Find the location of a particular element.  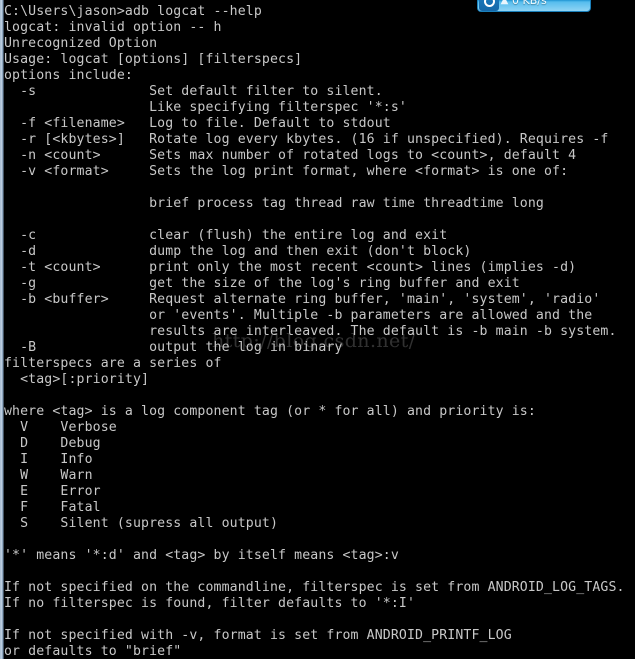

console-line: -s Set default filter to silent. is located at coordinates (193, 91).